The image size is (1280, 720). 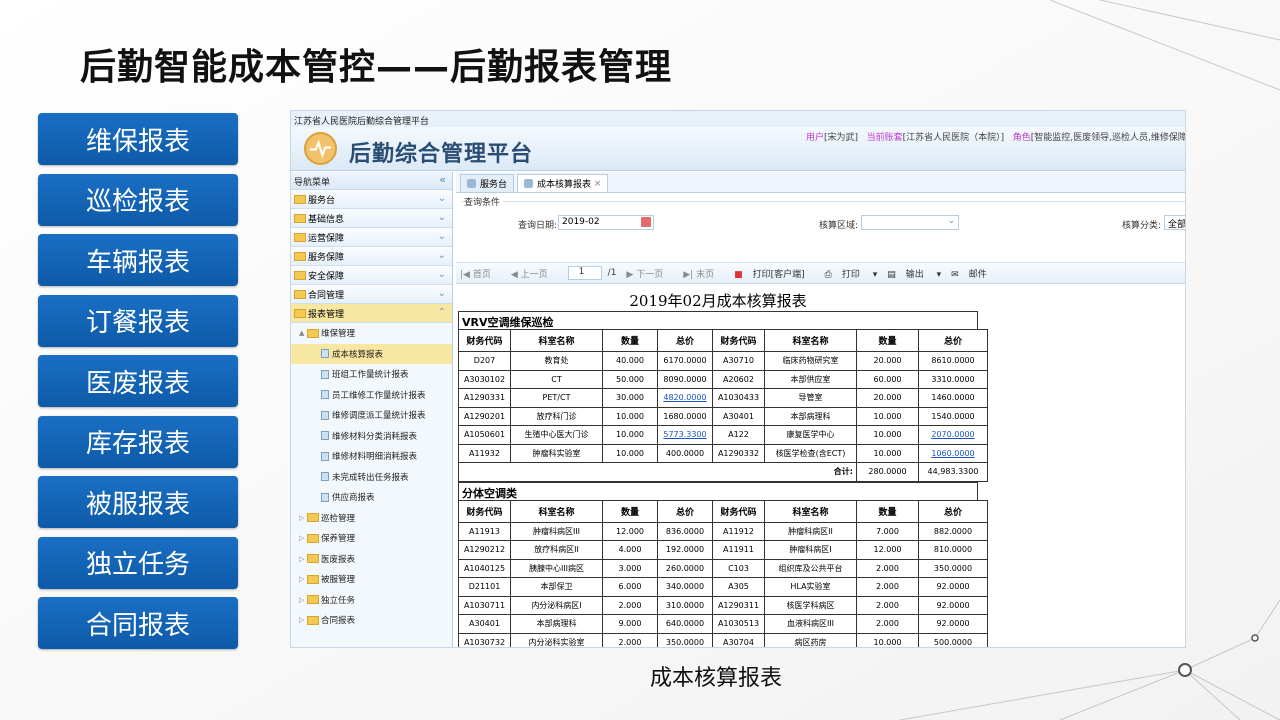 I want to click on nav-group-label: 基础信息, so click(x=326, y=219).